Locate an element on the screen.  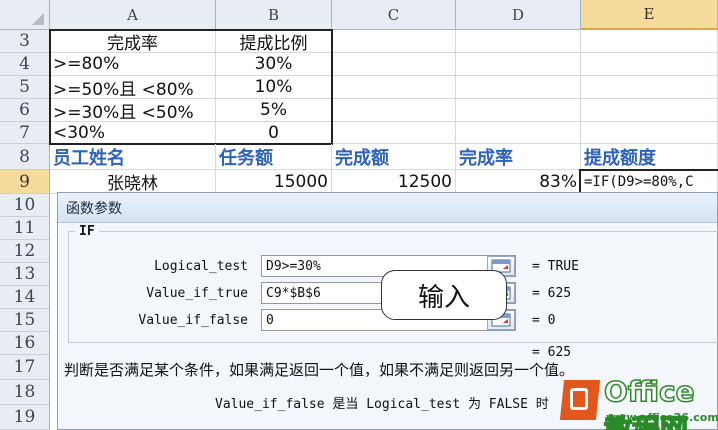
cell-a6: >=30%且 <50% is located at coordinates (133, 110).